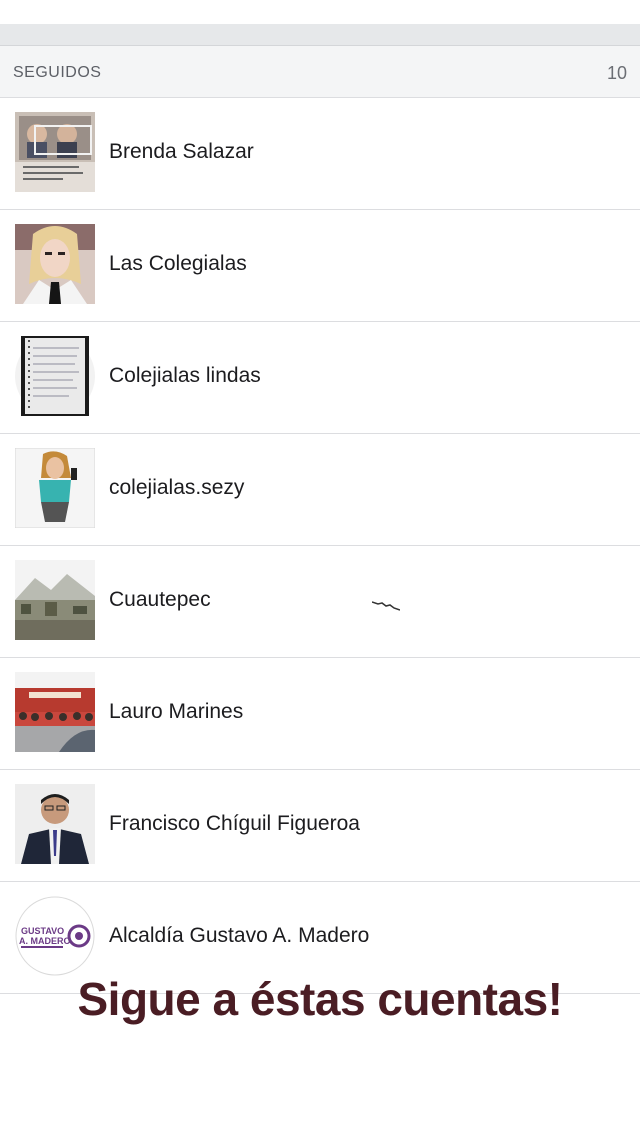  I want to click on account-row-cuautepec: Cuautepec, so click(320, 602).